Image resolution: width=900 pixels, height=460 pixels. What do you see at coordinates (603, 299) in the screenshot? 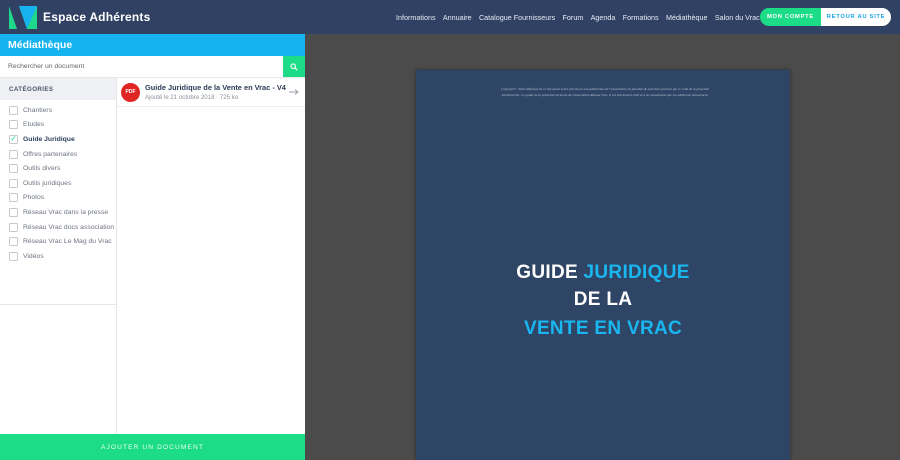
I see `cover-title-line-2: DE LA` at bounding box center [603, 299].